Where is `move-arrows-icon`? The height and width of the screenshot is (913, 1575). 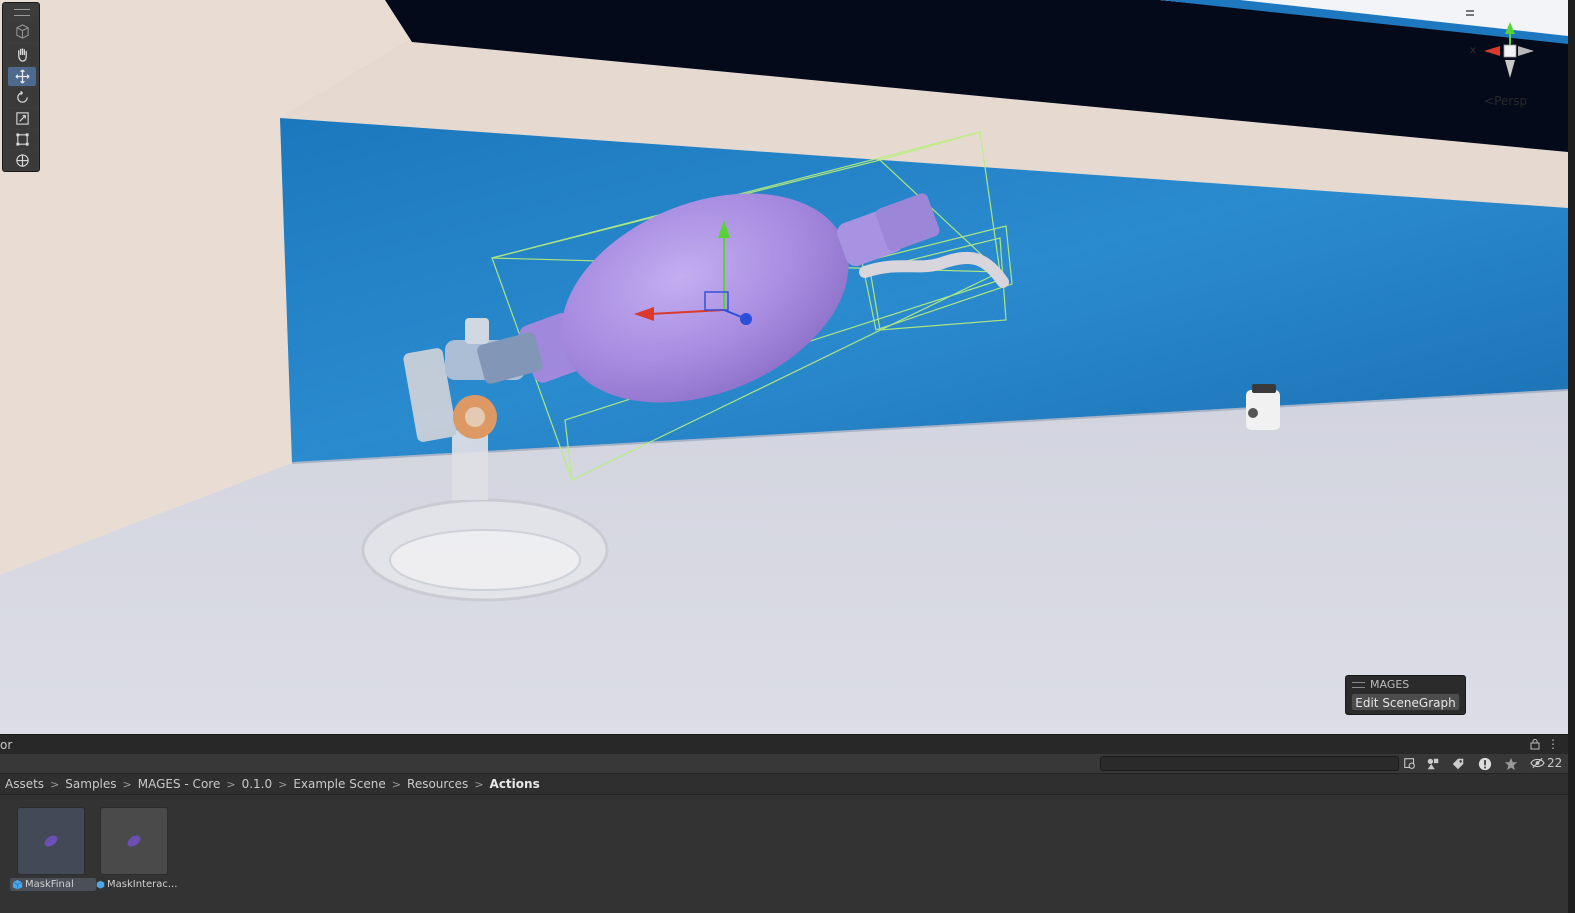
move-arrows-icon is located at coordinates (22, 76).